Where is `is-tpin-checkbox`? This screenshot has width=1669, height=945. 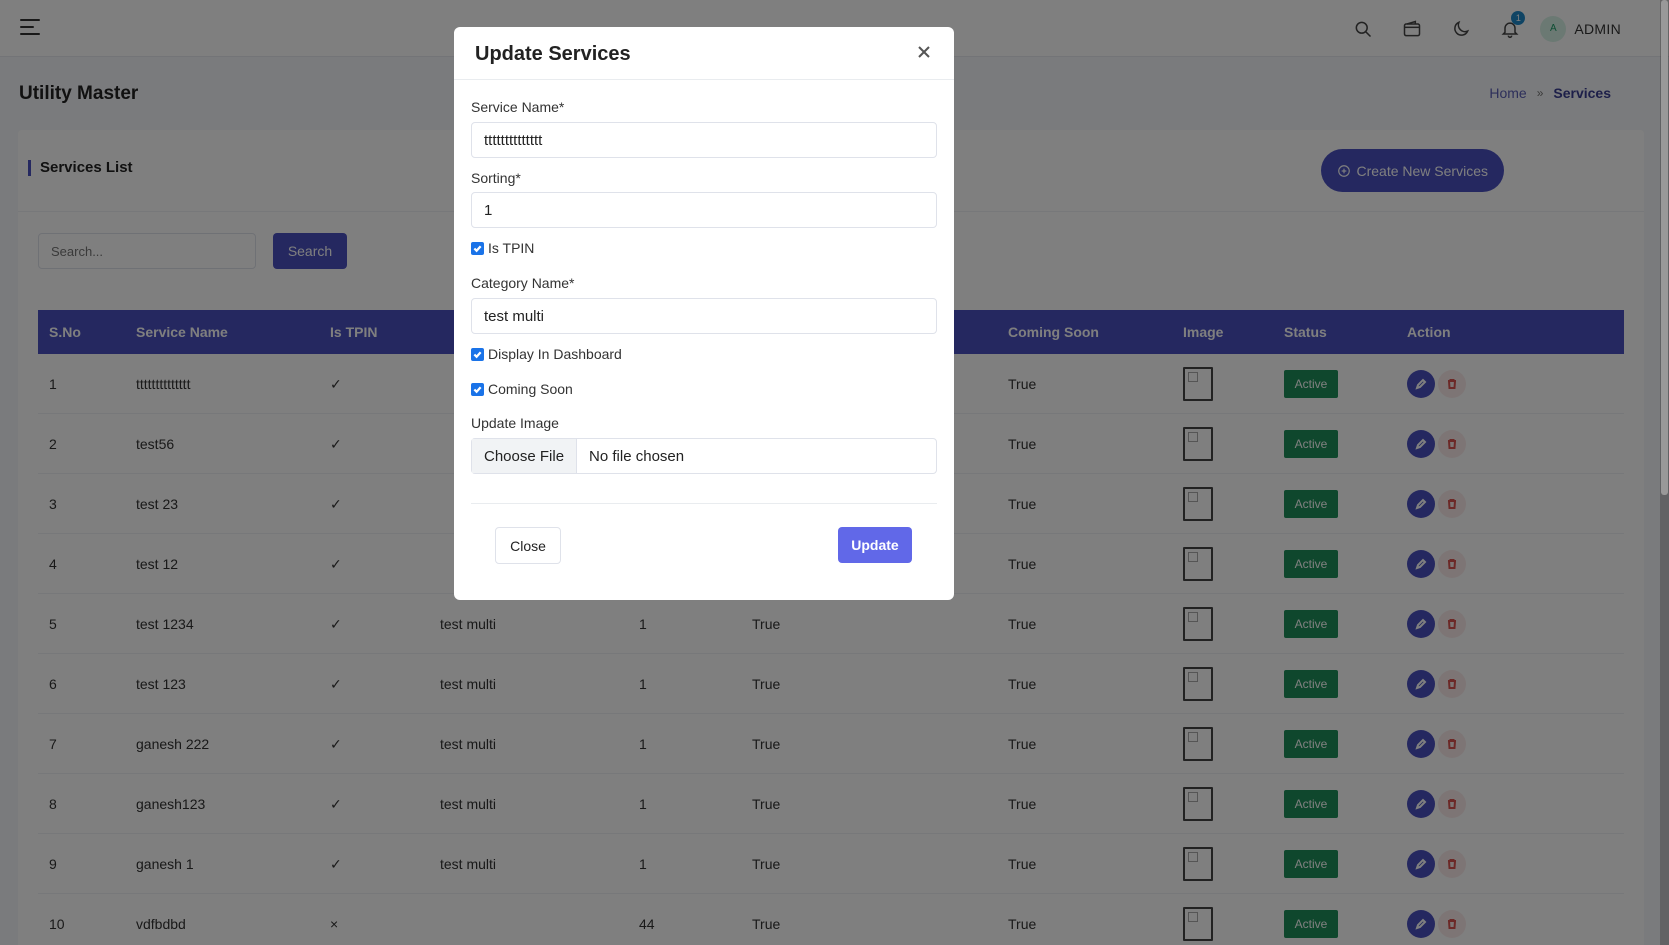 is-tpin-checkbox is located at coordinates (477, 248).